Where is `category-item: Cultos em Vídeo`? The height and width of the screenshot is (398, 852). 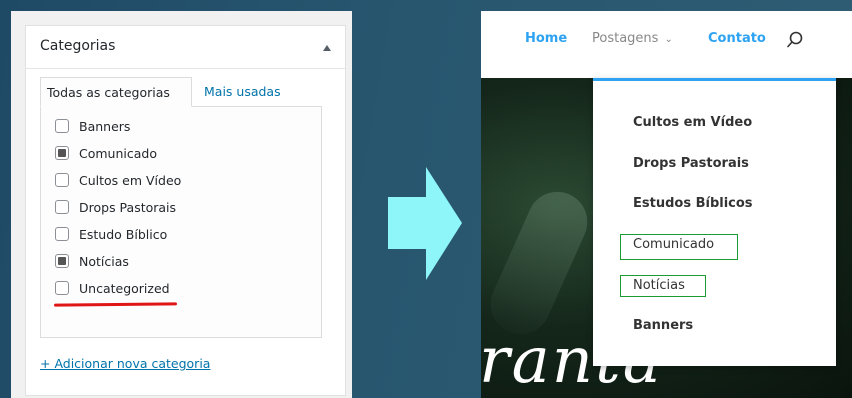 category-item: Cultos em Vídeo is located at coordinates (118, 180).